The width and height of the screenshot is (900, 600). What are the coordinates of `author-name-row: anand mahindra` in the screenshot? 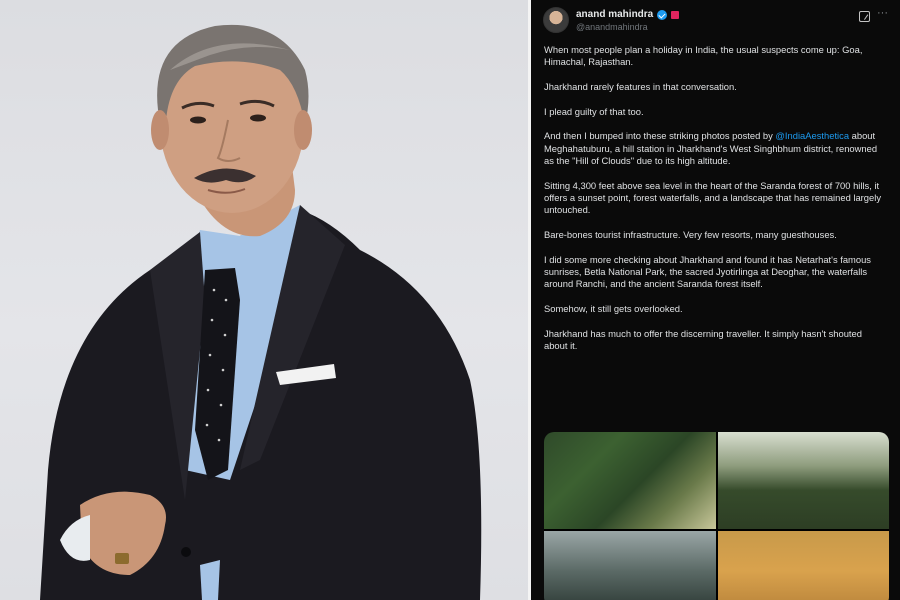 It's located at (628, 14).